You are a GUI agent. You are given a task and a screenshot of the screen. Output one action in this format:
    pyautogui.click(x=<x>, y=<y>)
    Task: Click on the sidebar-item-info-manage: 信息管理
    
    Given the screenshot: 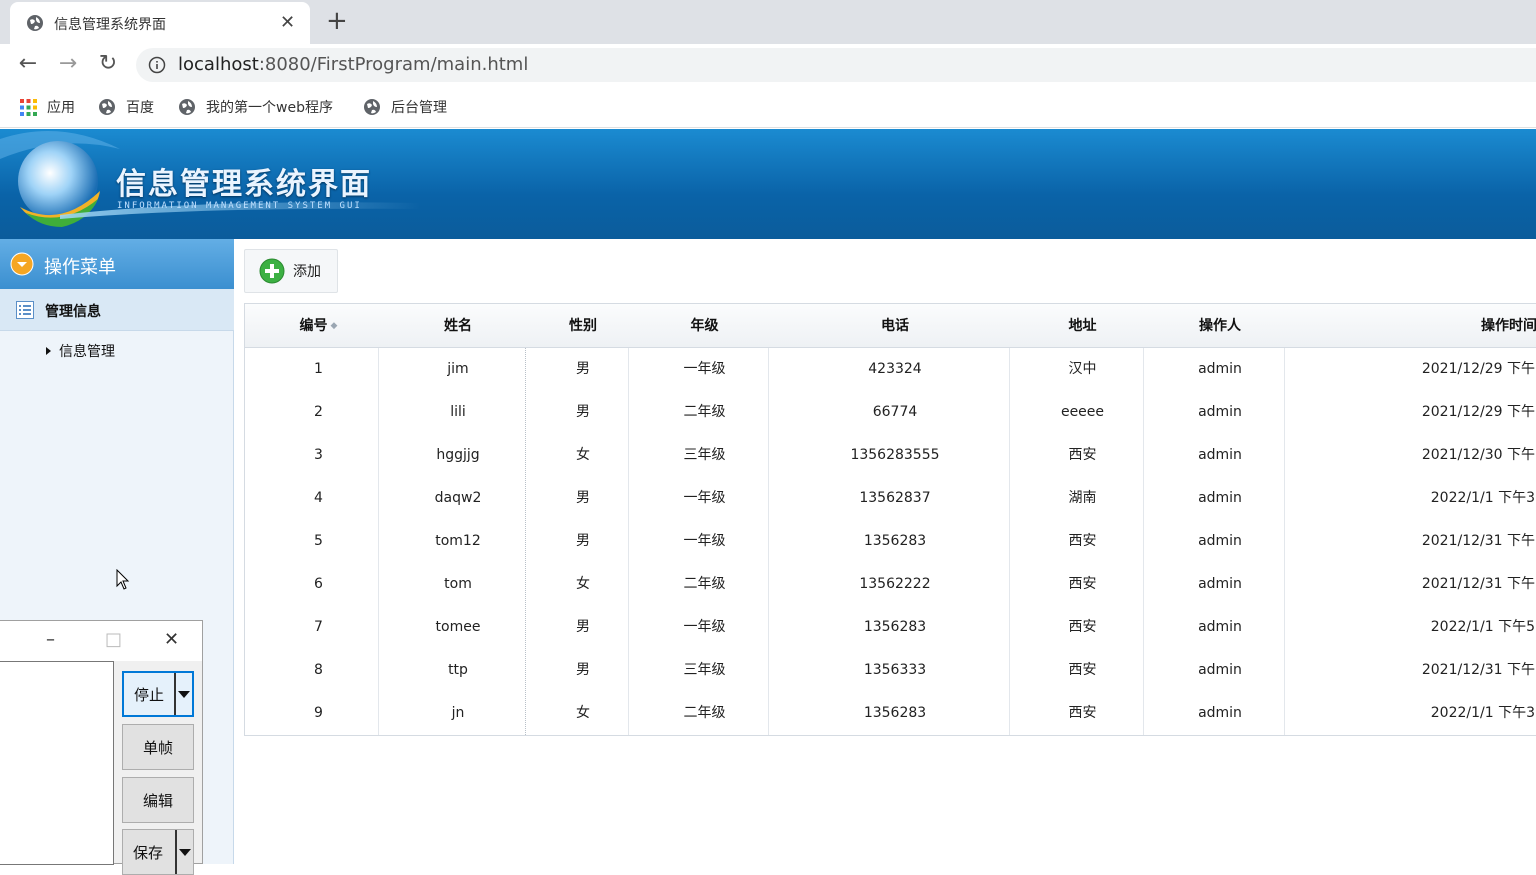 What is the action you would take?
    pyautogui.click(x=80, y=351)
    